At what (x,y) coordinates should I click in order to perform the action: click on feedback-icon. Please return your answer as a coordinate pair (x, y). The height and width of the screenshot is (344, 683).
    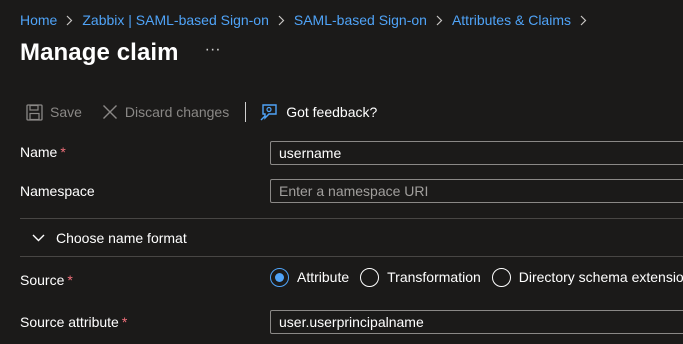
    Looking at the image, I should click on (269, 112).